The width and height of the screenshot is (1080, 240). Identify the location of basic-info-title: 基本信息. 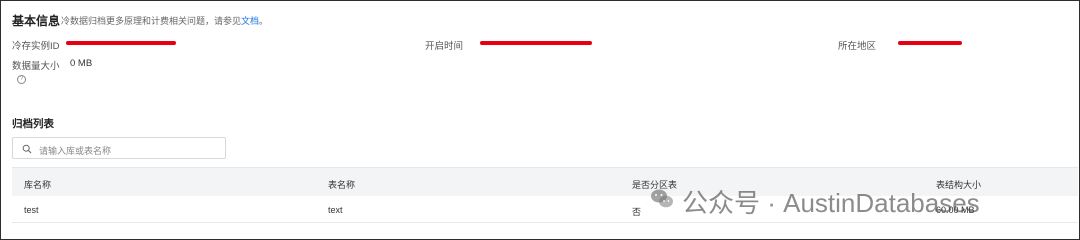
(36, 21).